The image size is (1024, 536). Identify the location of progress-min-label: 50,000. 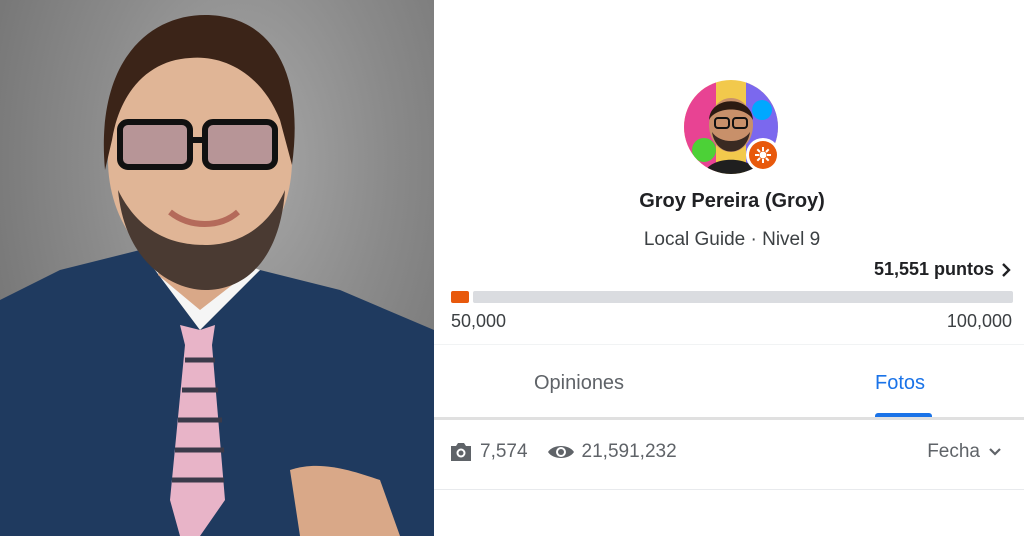
(479, 321).